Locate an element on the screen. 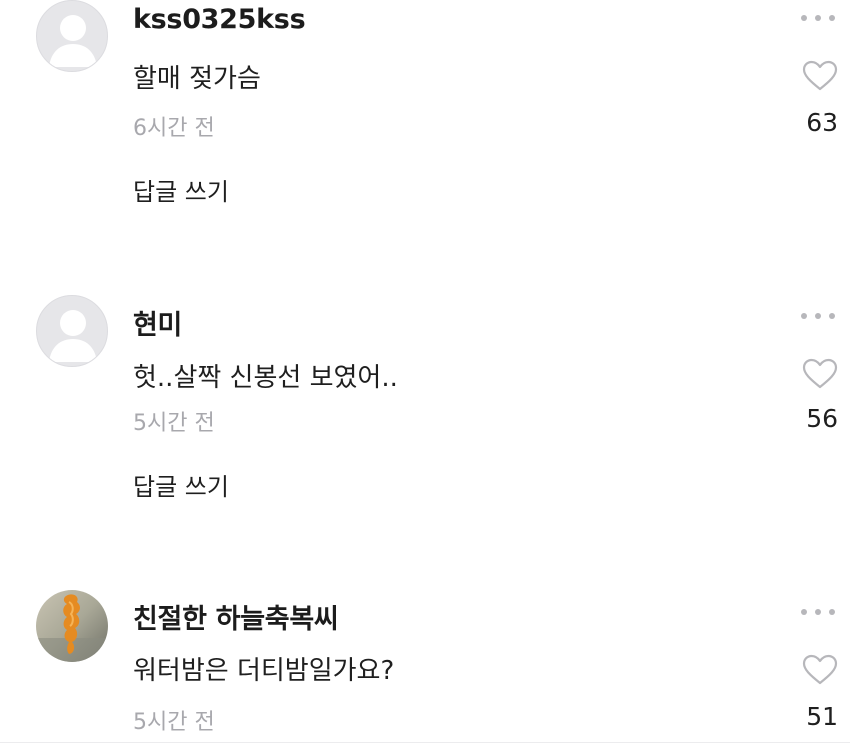 This screenshot has width=850, height=750. photo-avatar is located at coordinates (72, 626).